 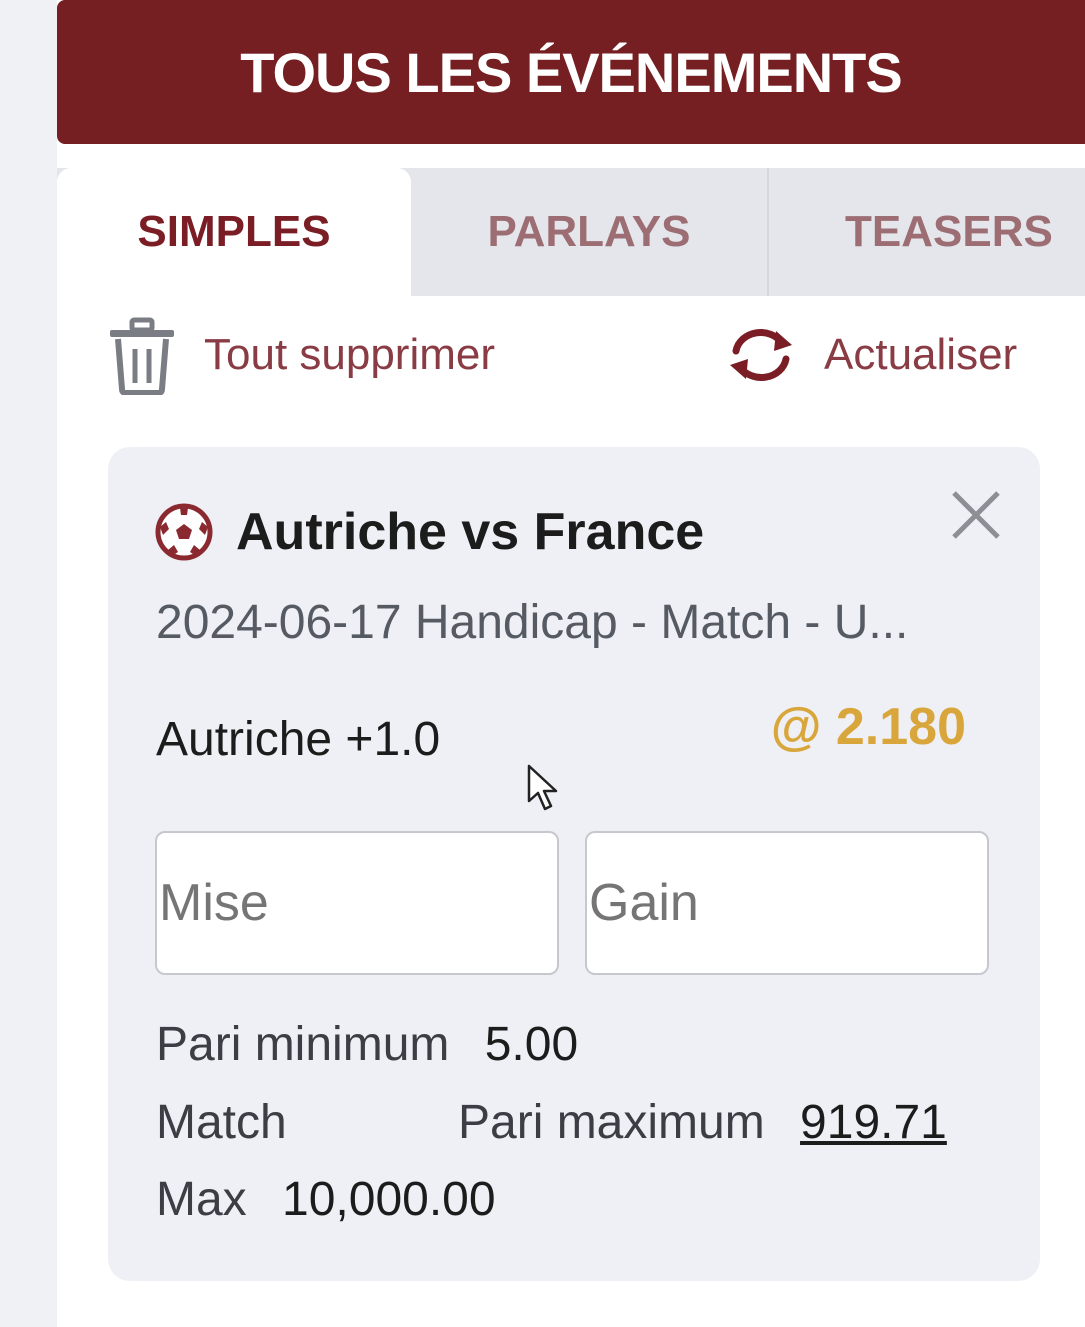 I want to click on match-title-row: Autriche vs France, so click(x=429, y=532).